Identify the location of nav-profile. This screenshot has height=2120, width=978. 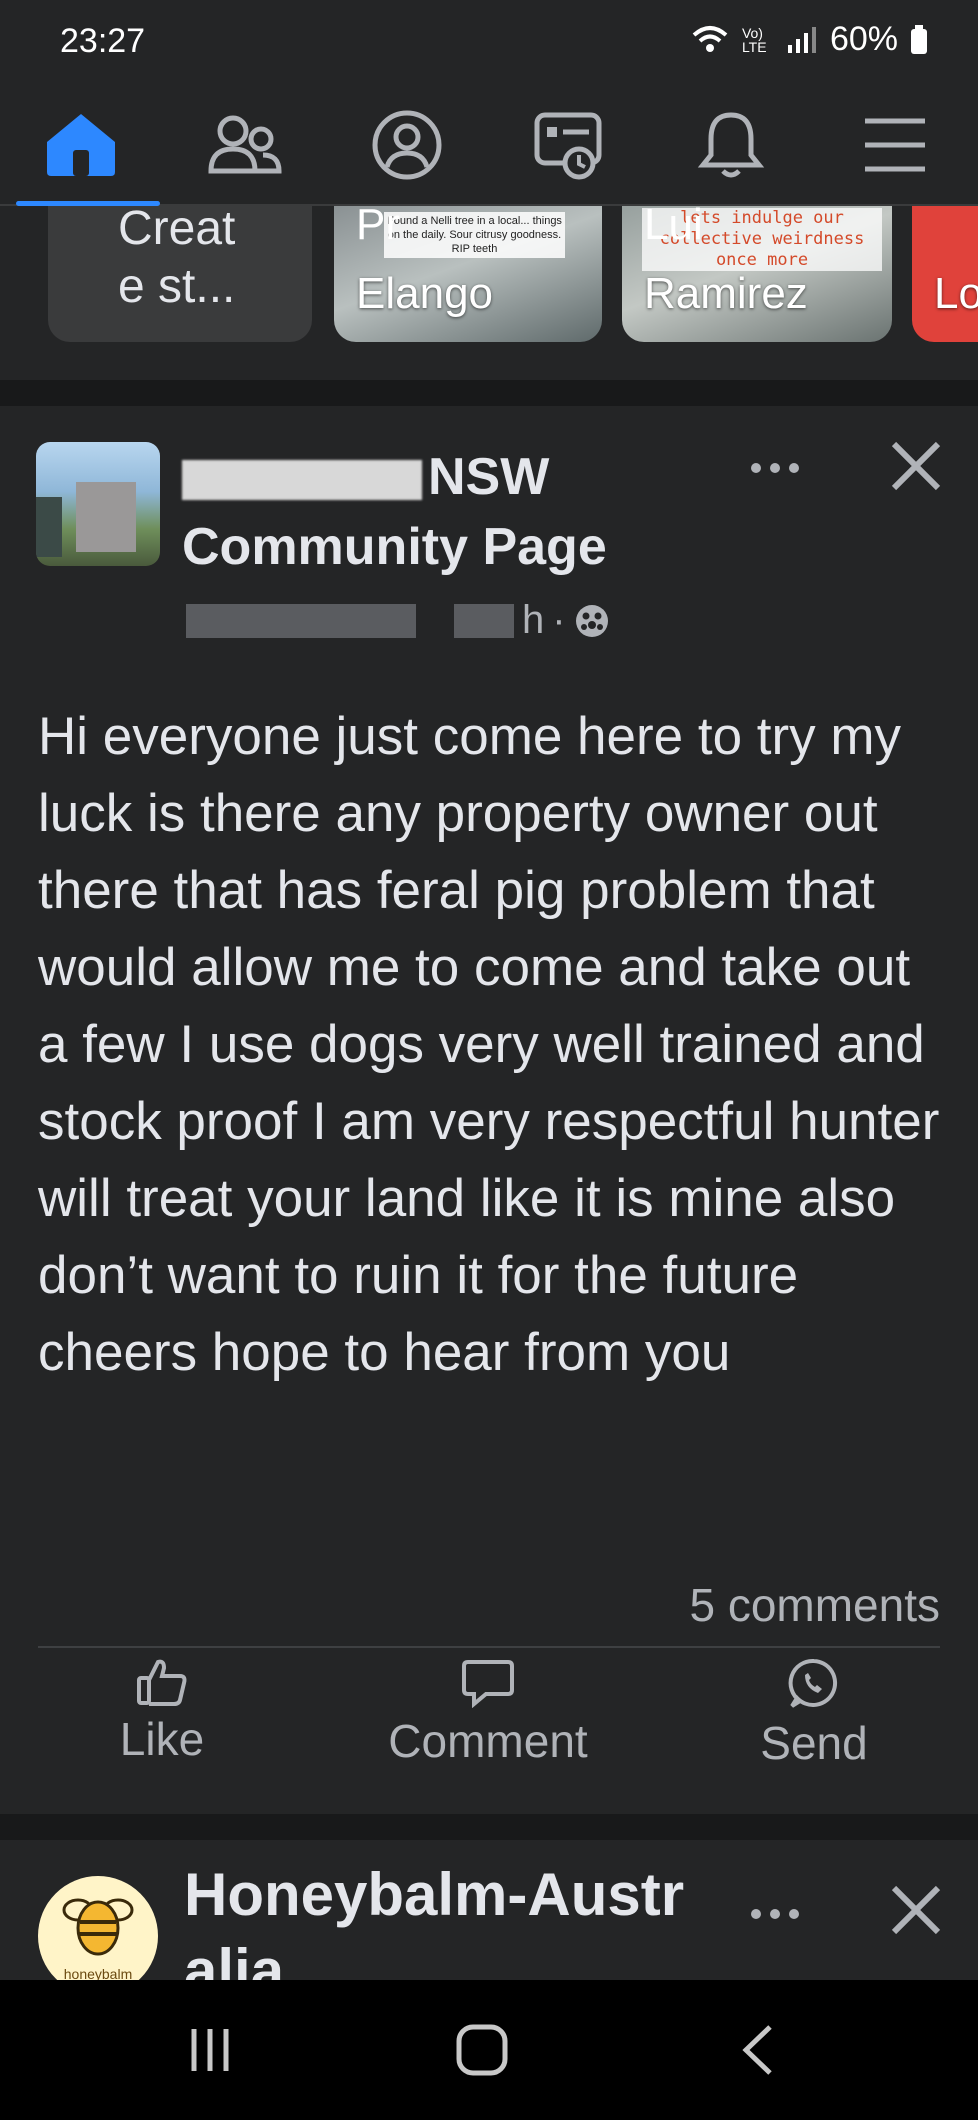
(407, 145).